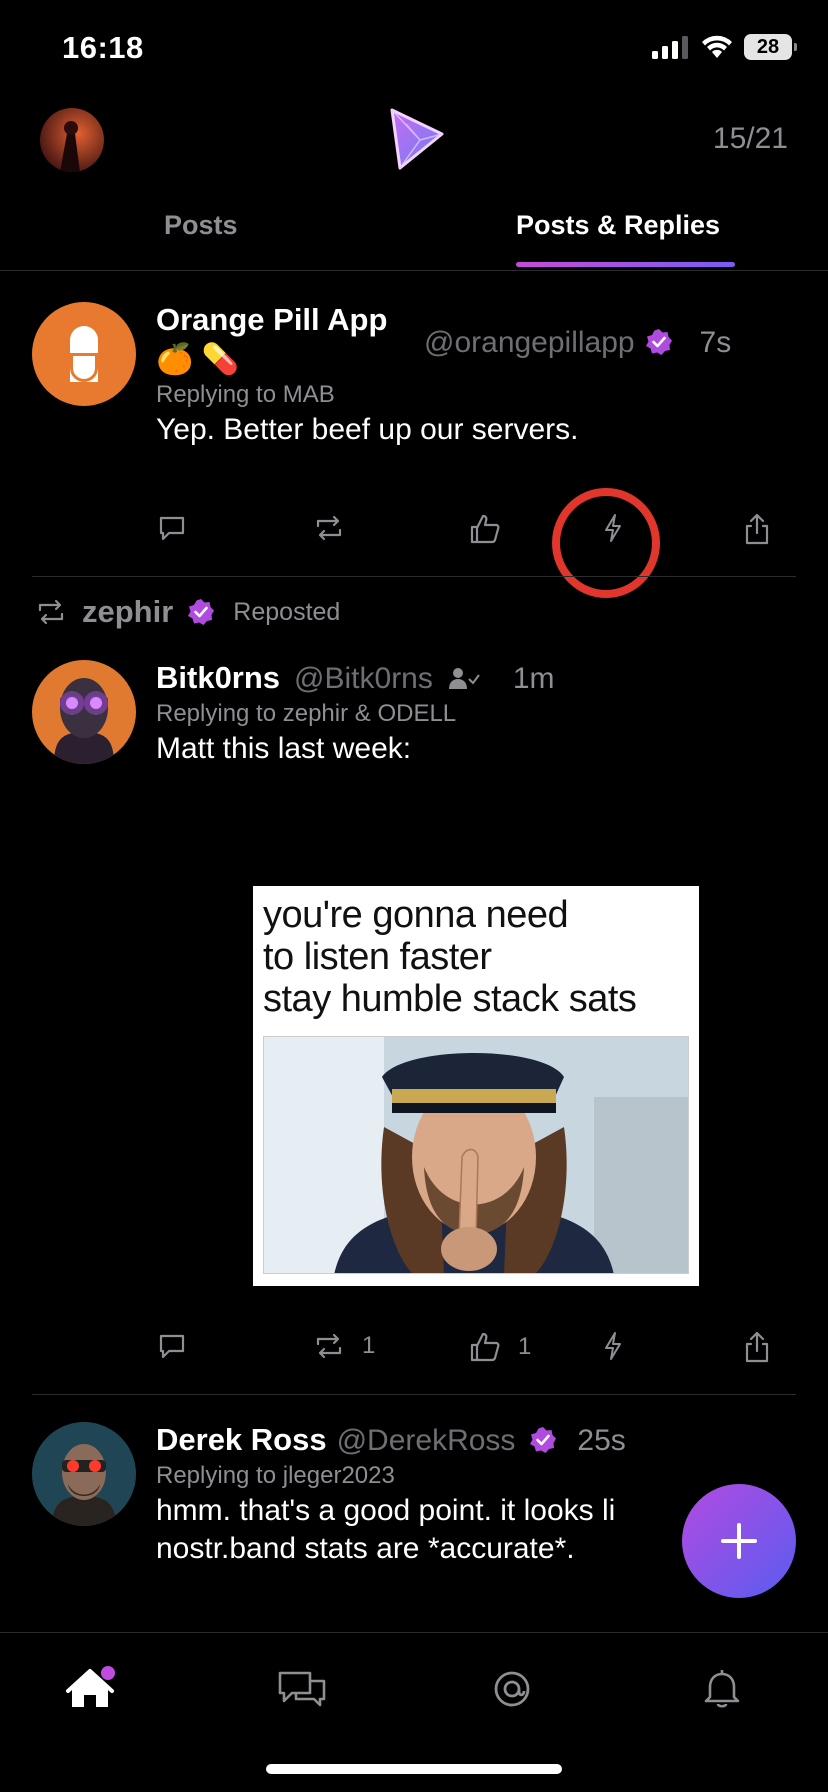  What do you see at coordinates (218, 678) in the screenshot?
I see `display-name: Bitk0rns` at bounding box center [218, 678].